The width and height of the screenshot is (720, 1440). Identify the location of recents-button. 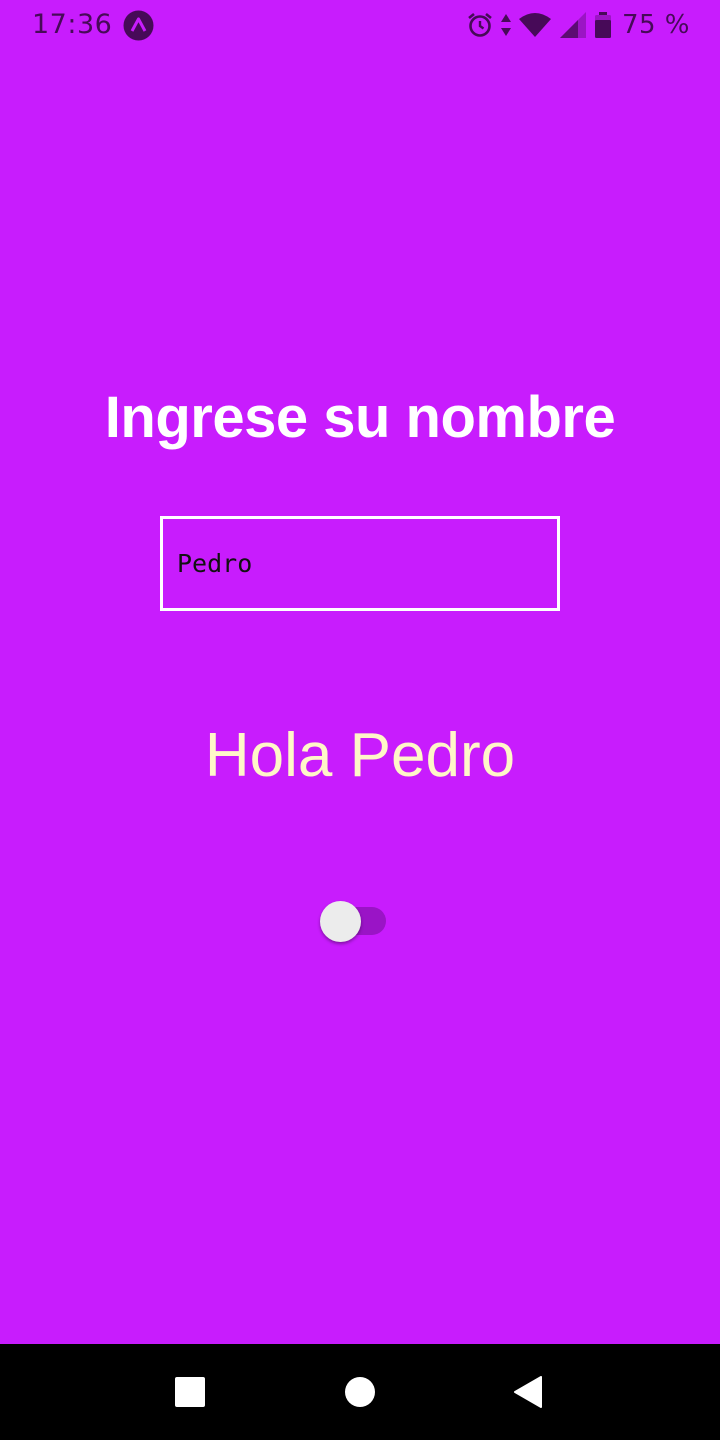
(190, 1392).